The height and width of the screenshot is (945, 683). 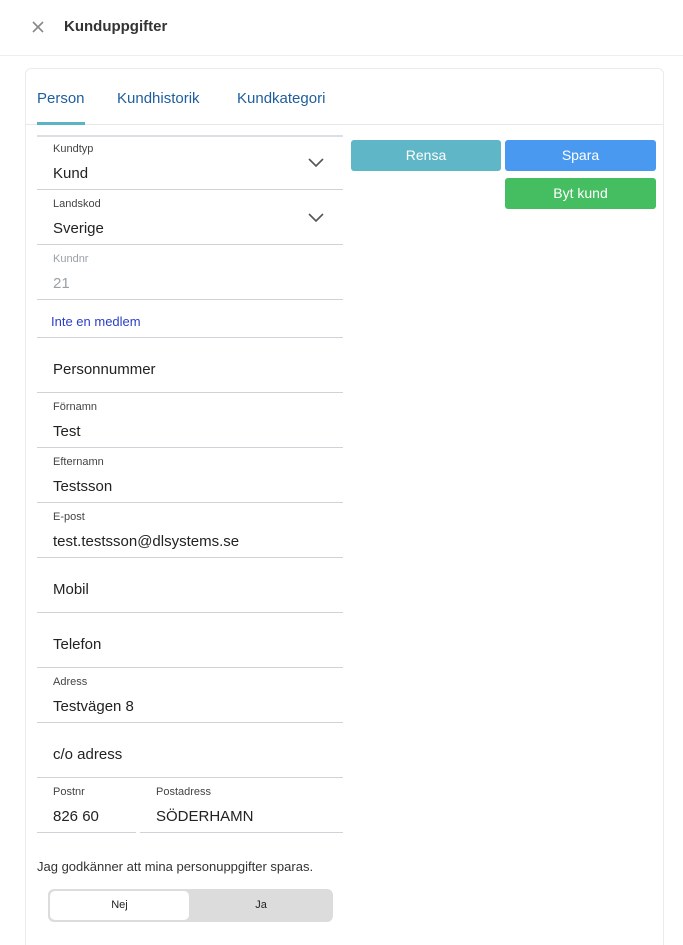 What do you see at coordinates (146, 541) in the screenshot?
I see `email-value: test.testsson@dlsystems.se` at bounding box center [146, 541].